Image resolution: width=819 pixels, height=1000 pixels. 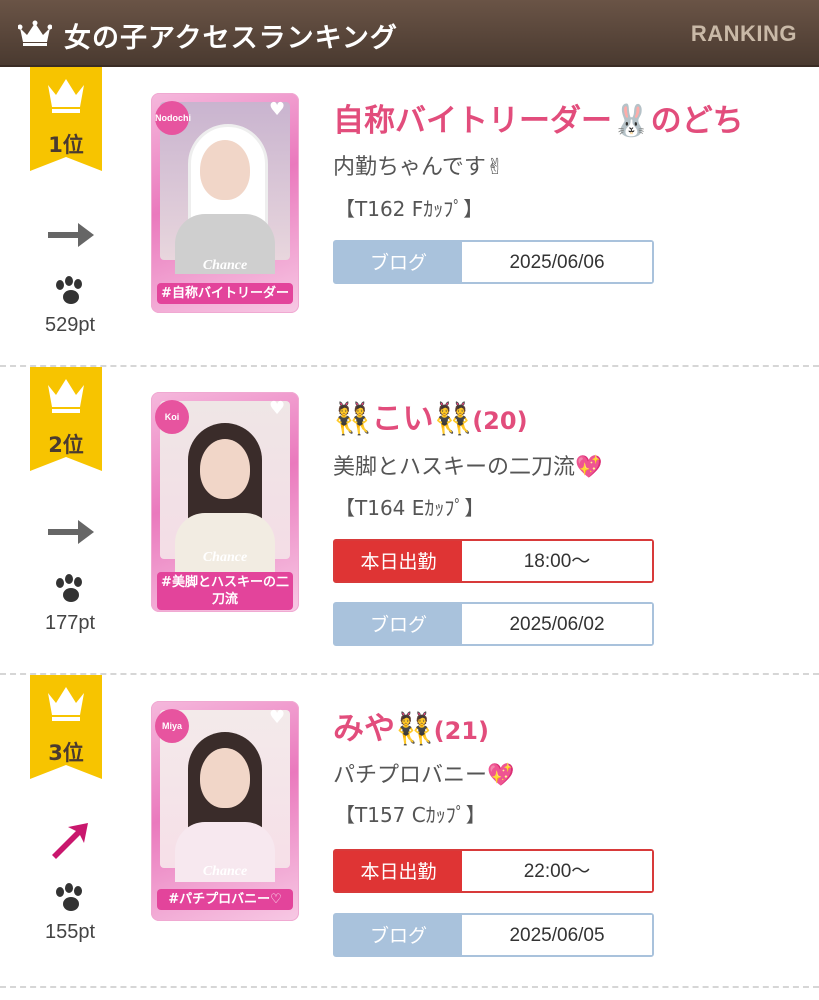 What do you see at coordinates (225, 502) in the screenshot?
I see `profile-photo: Koi ♥ Chance #美脚とハスキーの二刀流` at bounding box center [225, 502].